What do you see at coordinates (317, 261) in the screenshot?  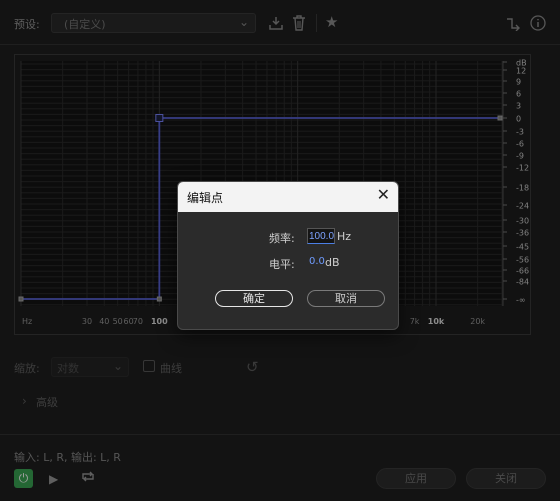 I see `level-value: 0.0` at bounding box center [317, 261].